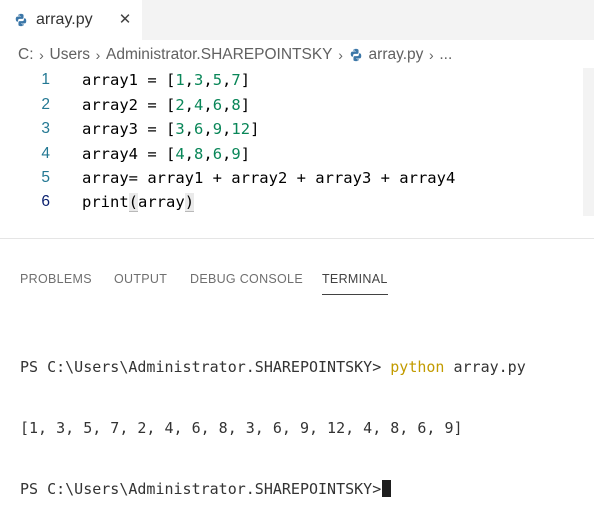 Image resolution: width=594 pixels, height=520 pixels. What do you see at coordinates (171, 129) in the screenshot?
I see `code-text: array3 = [3,6,9,12]` at bounding box center [171, 129].